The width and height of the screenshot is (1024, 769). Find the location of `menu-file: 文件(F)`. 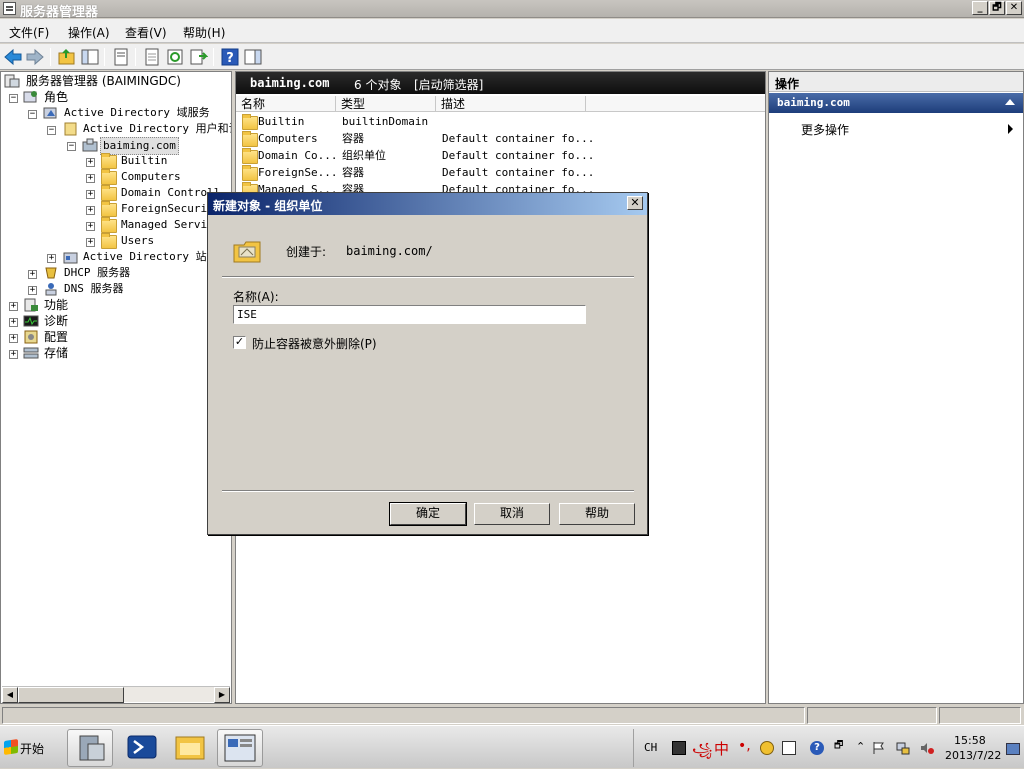

menu-file: 文件(F) is located at coordinates (29, 32).